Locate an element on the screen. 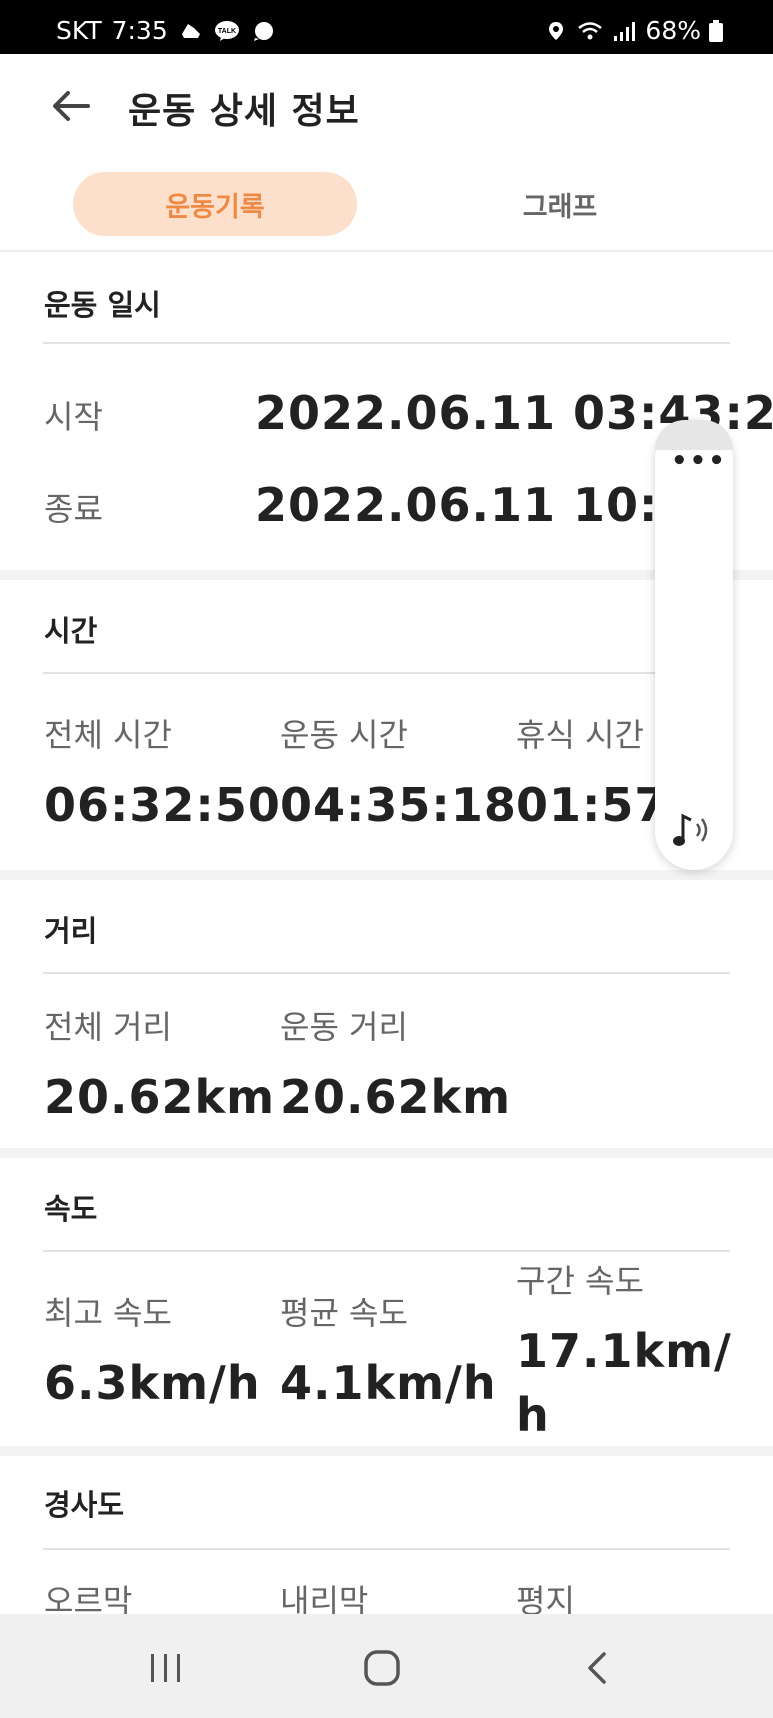 Image resolution: width=773 pixels, height=1718 pixels. section-speed-label: 구간 속도 is located at coordinates (580, 1281).